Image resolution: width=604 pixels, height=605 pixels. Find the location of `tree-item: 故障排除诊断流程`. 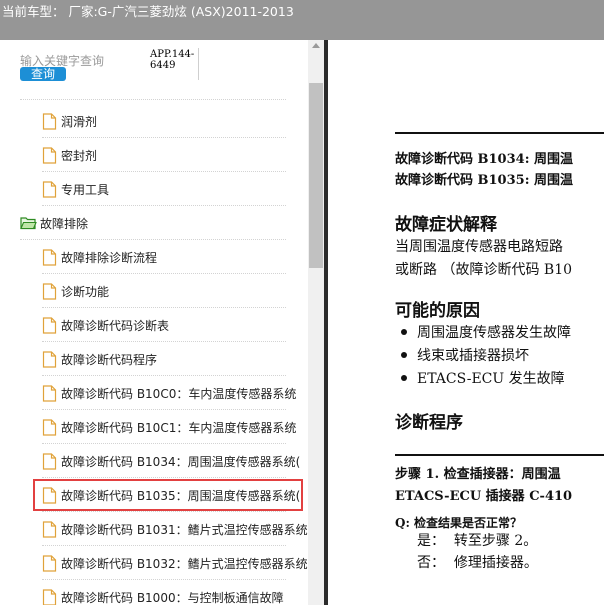

tree-item: 故障排除诊断流程 is located at coordinates (164, 257).